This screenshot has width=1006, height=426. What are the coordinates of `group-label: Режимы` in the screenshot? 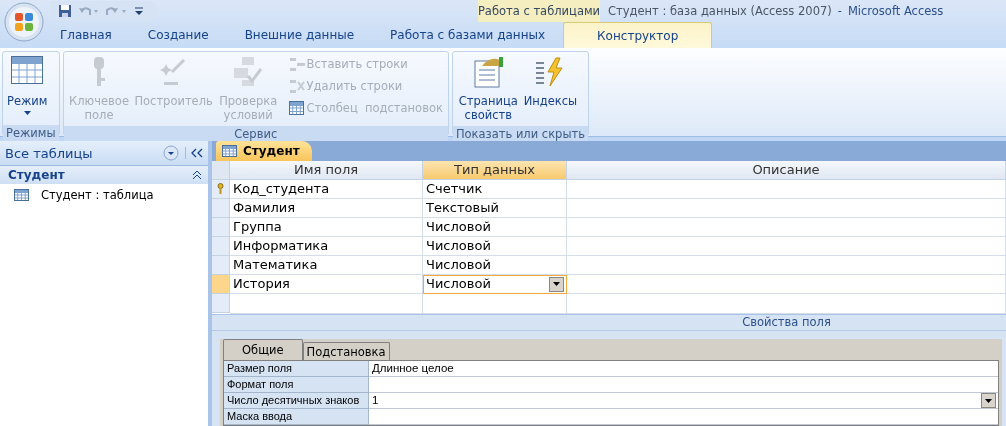 It's located at (31, 133).